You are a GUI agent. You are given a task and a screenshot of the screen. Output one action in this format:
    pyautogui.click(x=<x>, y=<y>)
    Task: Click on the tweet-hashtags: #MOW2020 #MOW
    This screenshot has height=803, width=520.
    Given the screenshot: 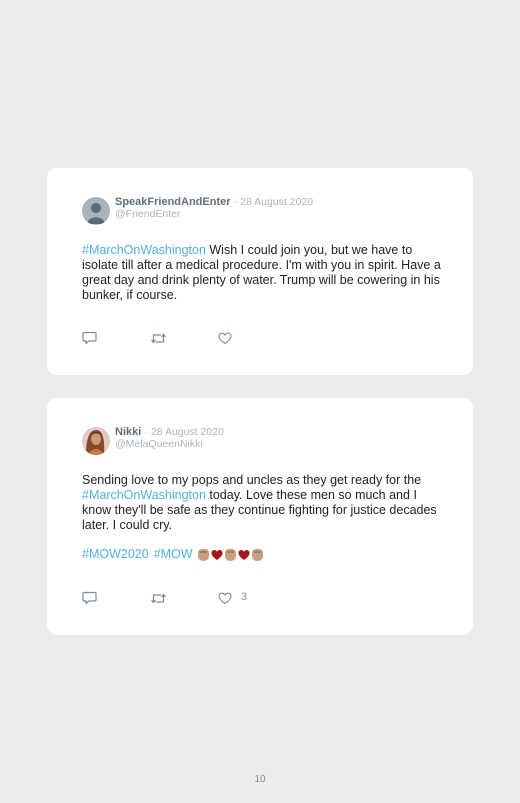 What is the action you would take?
    pyautogui.click(x=173, y=554)
    